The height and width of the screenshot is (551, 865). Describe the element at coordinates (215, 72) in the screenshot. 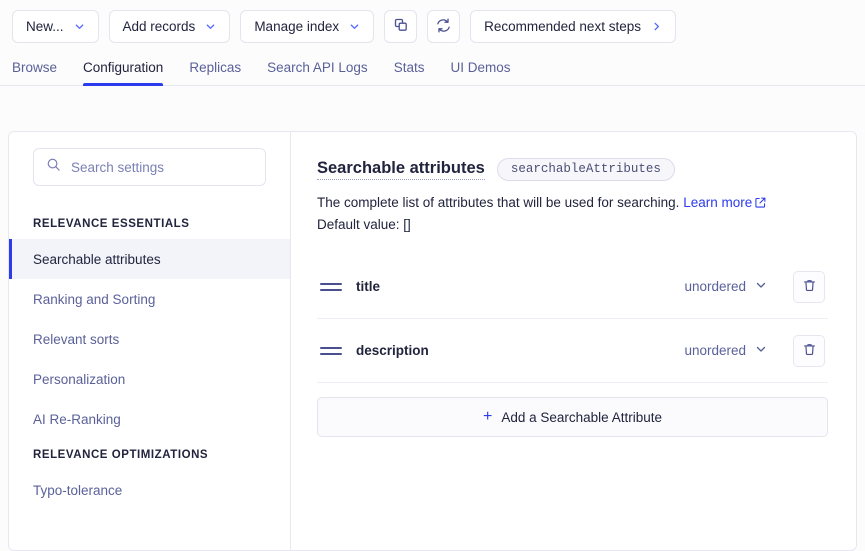

I see `tab-replicas: Replicas` at that location.